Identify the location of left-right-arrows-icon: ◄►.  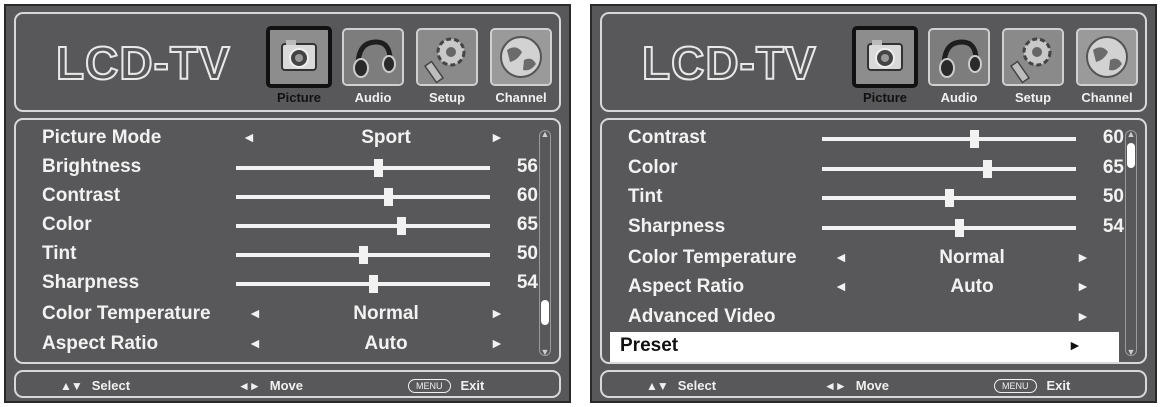
(835, 386).